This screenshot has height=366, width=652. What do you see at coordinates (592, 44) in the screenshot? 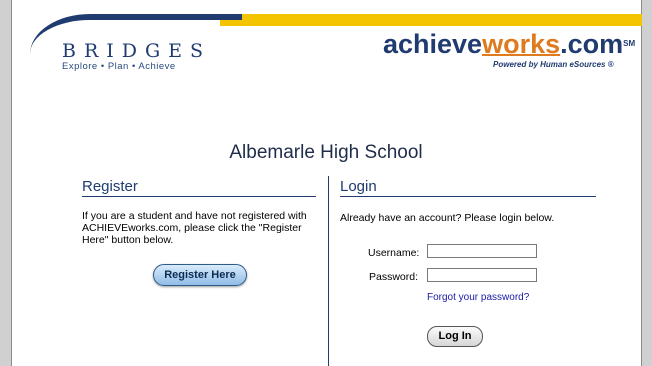
I see `logo-com: .com` at bounding box center [592, 44].